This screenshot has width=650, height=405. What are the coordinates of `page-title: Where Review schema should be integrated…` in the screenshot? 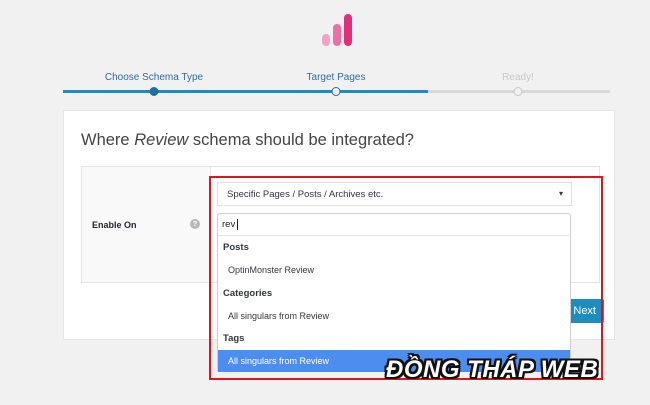 It's located at (247, 140).